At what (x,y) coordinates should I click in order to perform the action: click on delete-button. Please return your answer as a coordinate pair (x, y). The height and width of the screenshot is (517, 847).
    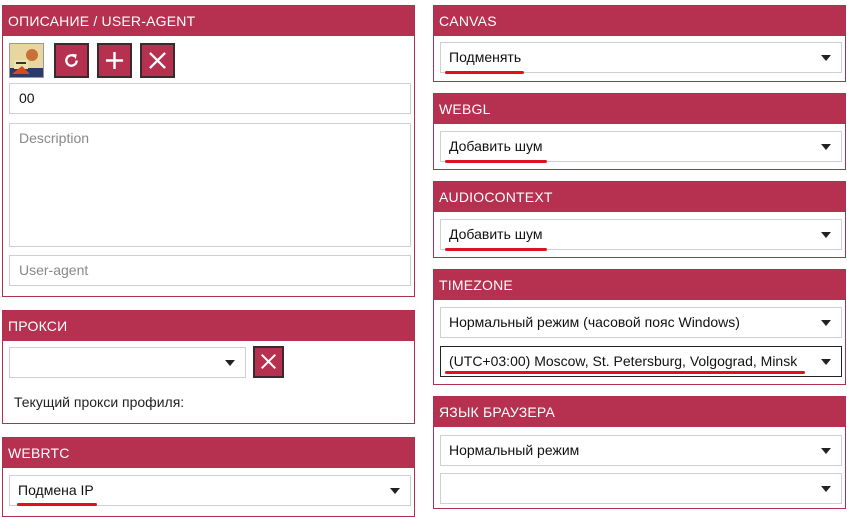
    Looking at the image, I should click on (157, 60).